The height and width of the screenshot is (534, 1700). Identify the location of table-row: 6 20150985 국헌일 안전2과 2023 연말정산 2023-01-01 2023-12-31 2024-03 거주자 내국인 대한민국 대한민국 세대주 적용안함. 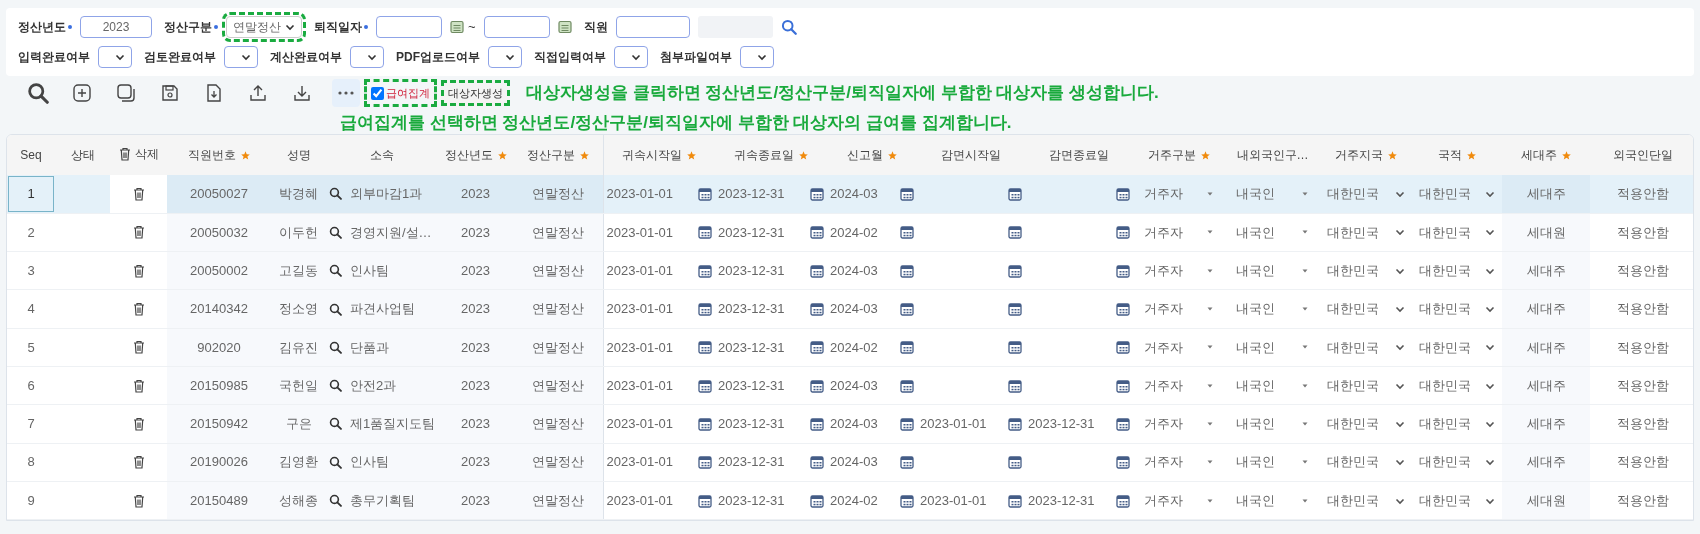
(850, 385).